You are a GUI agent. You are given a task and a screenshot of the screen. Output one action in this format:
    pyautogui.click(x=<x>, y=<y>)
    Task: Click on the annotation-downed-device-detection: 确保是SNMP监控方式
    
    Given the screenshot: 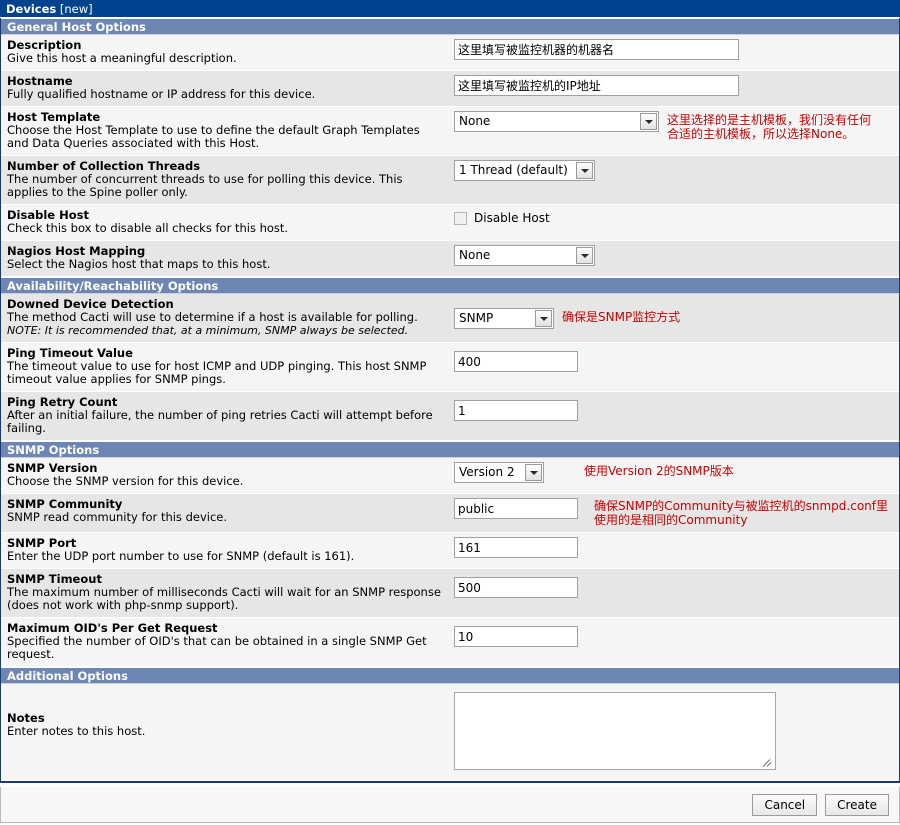 What is the action you would take?
    pyautogui.click(x=621, y=317)
    